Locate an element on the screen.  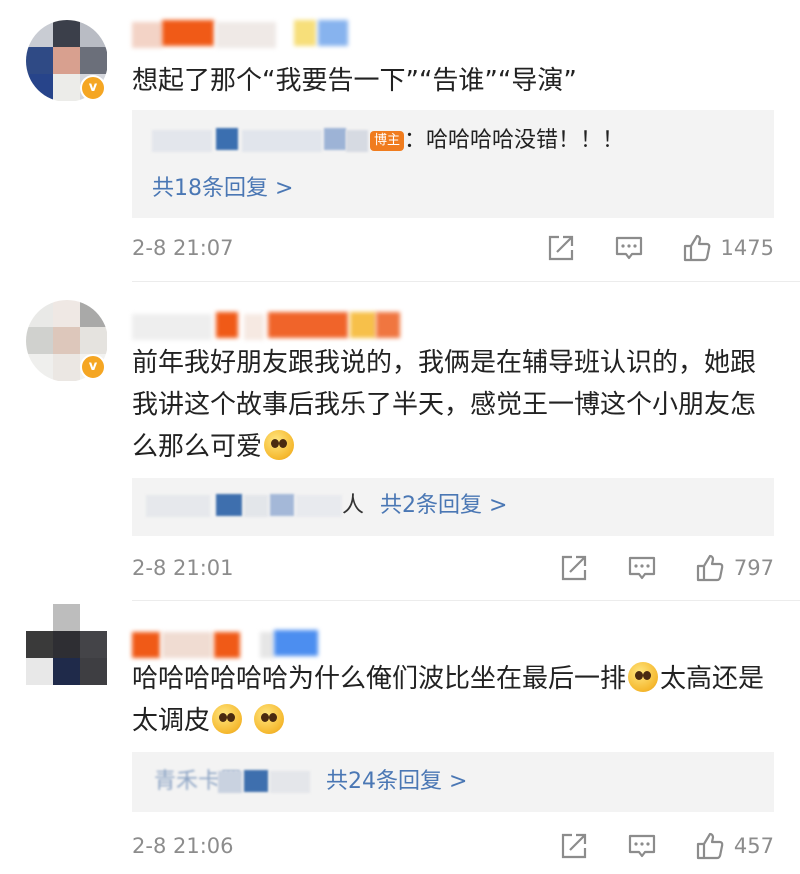
reply-count-link: 共18条回复 > is located at coordinates (222, 186).